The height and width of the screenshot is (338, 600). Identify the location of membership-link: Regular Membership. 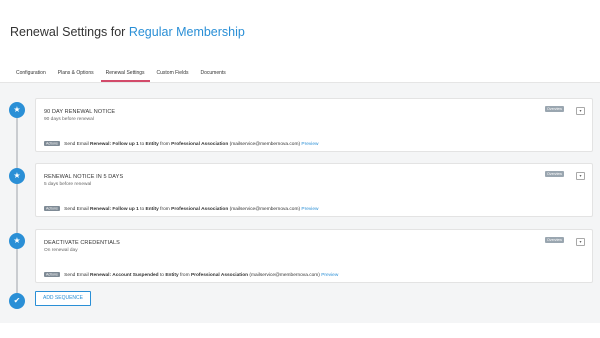
(187, 32).